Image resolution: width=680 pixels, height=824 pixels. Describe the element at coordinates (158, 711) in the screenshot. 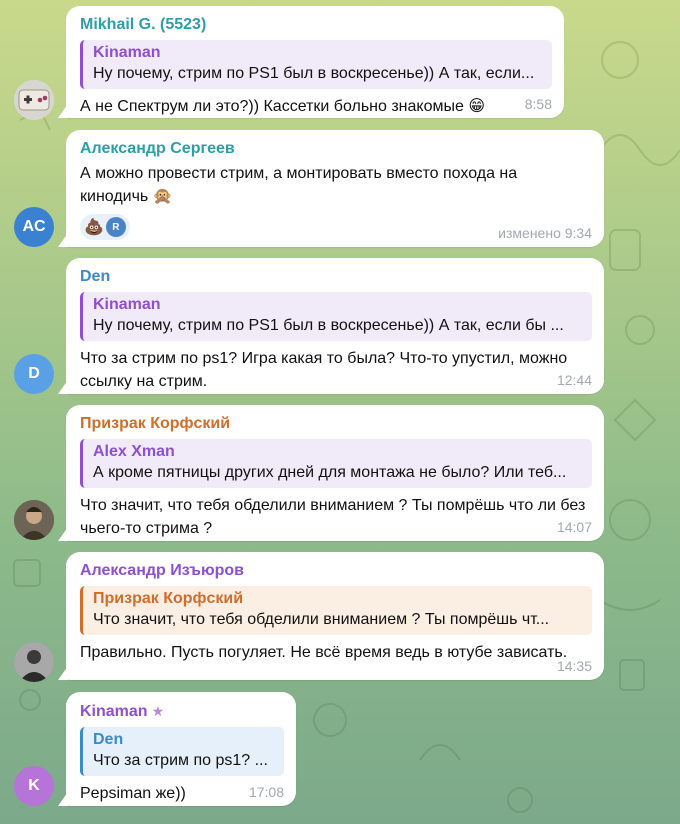

I see `premium-star-icon: ★` at that location.